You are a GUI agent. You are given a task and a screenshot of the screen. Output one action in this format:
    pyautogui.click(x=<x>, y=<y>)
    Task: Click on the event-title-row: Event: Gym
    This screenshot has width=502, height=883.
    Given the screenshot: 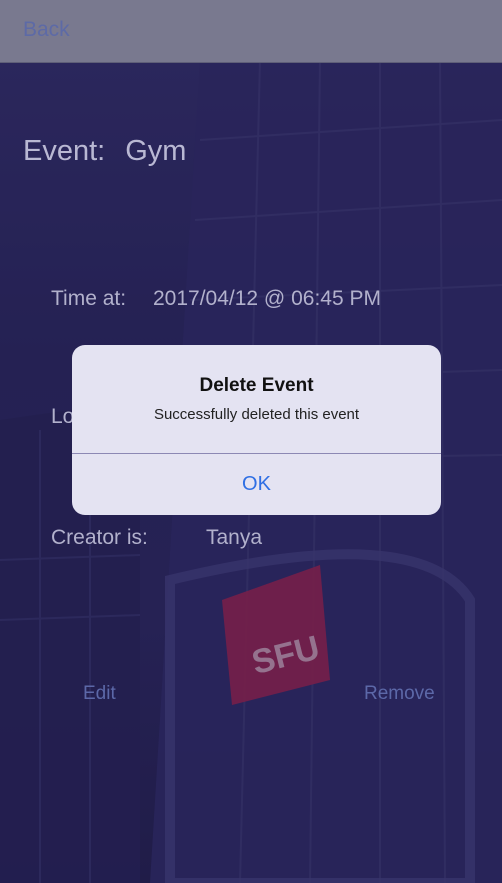 What is the action you would take?
    pyautogui.click(x=104, y=151)
    